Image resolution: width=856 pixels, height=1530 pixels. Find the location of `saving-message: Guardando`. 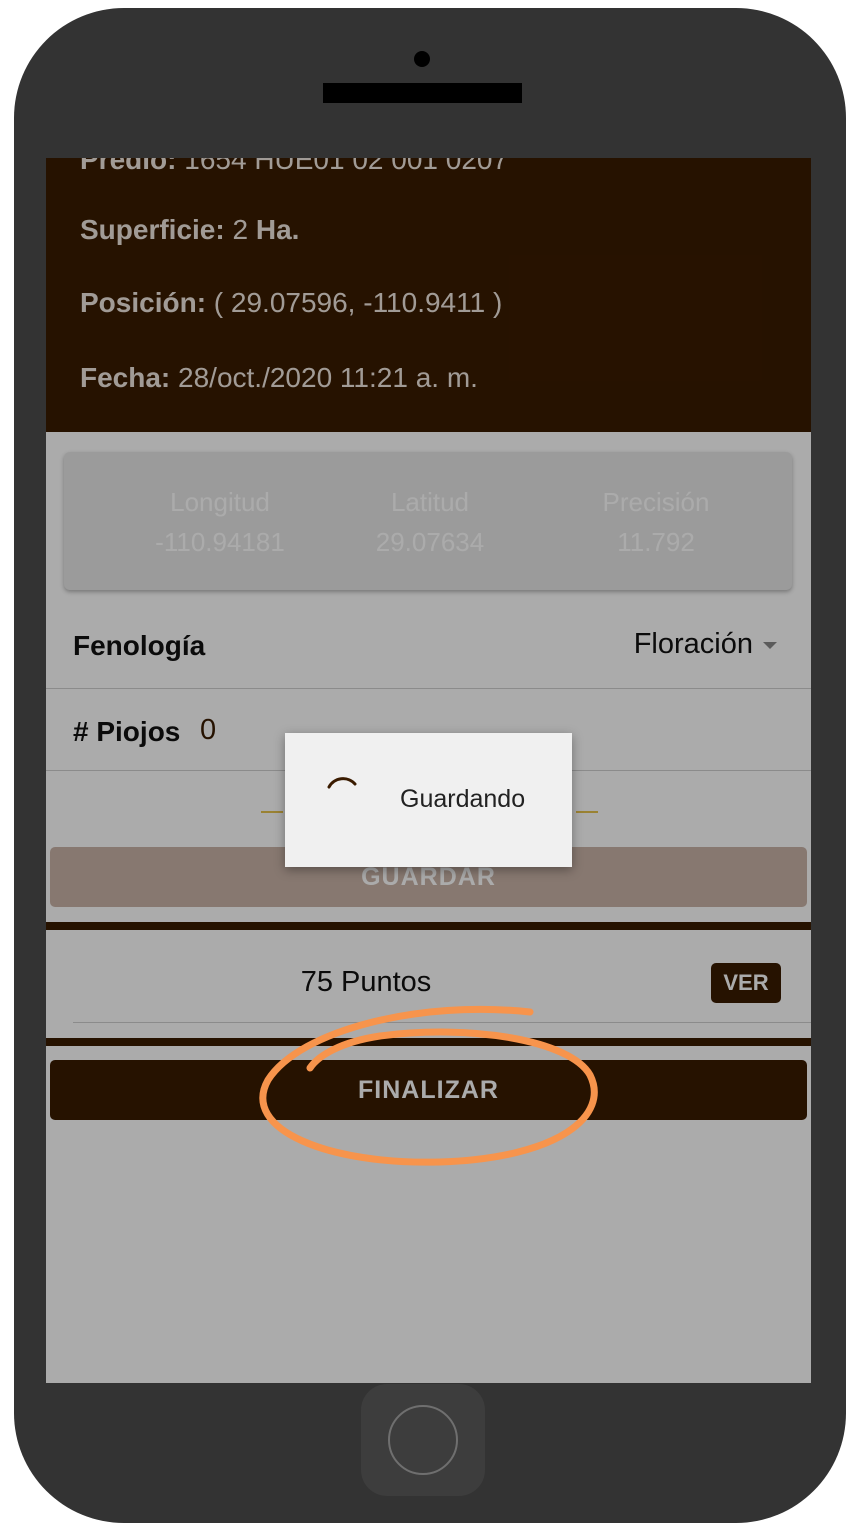

saving-message: Guardando is located at coordinates (463, 799).